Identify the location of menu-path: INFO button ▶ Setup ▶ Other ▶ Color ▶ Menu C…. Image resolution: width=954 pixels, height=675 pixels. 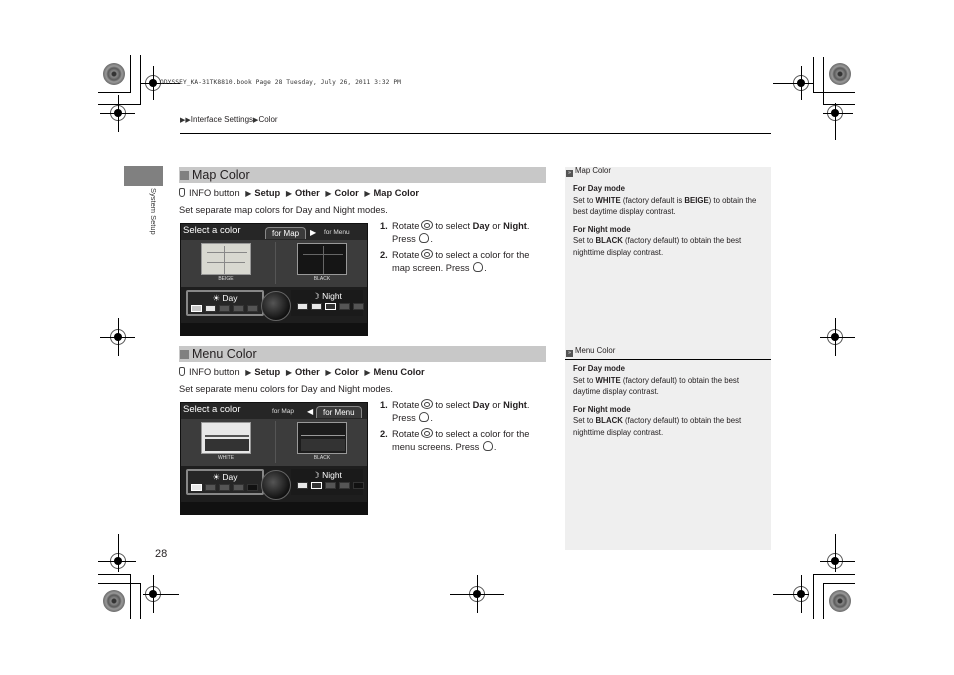
(302, 372).